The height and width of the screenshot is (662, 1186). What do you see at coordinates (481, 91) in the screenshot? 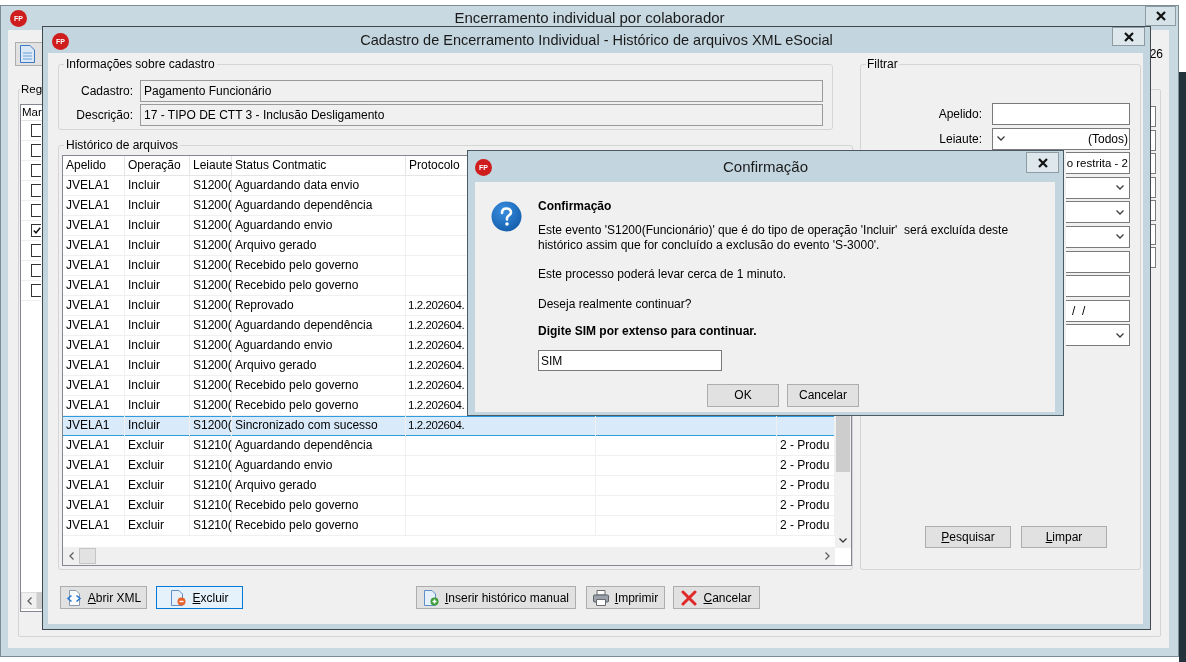
I see `text-field: Pagamento Funcionário` at bounding box center [481, 91].